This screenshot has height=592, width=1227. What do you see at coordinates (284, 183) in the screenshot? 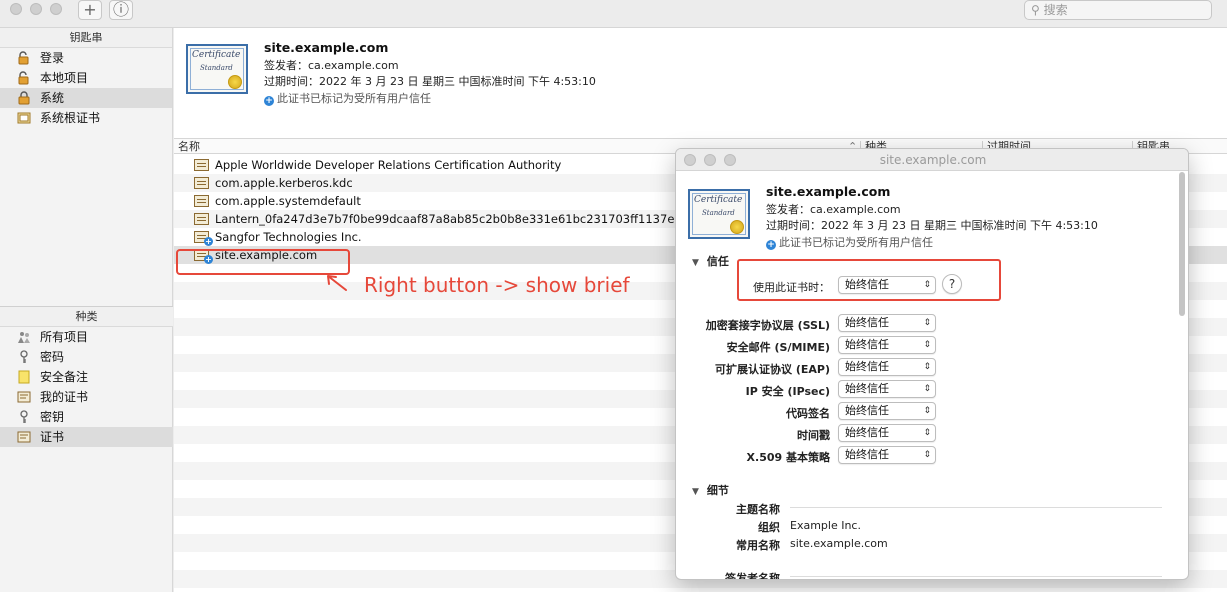
I see `row-name: com.apple.kerberos.kdc` at bounding box center [284, 183].